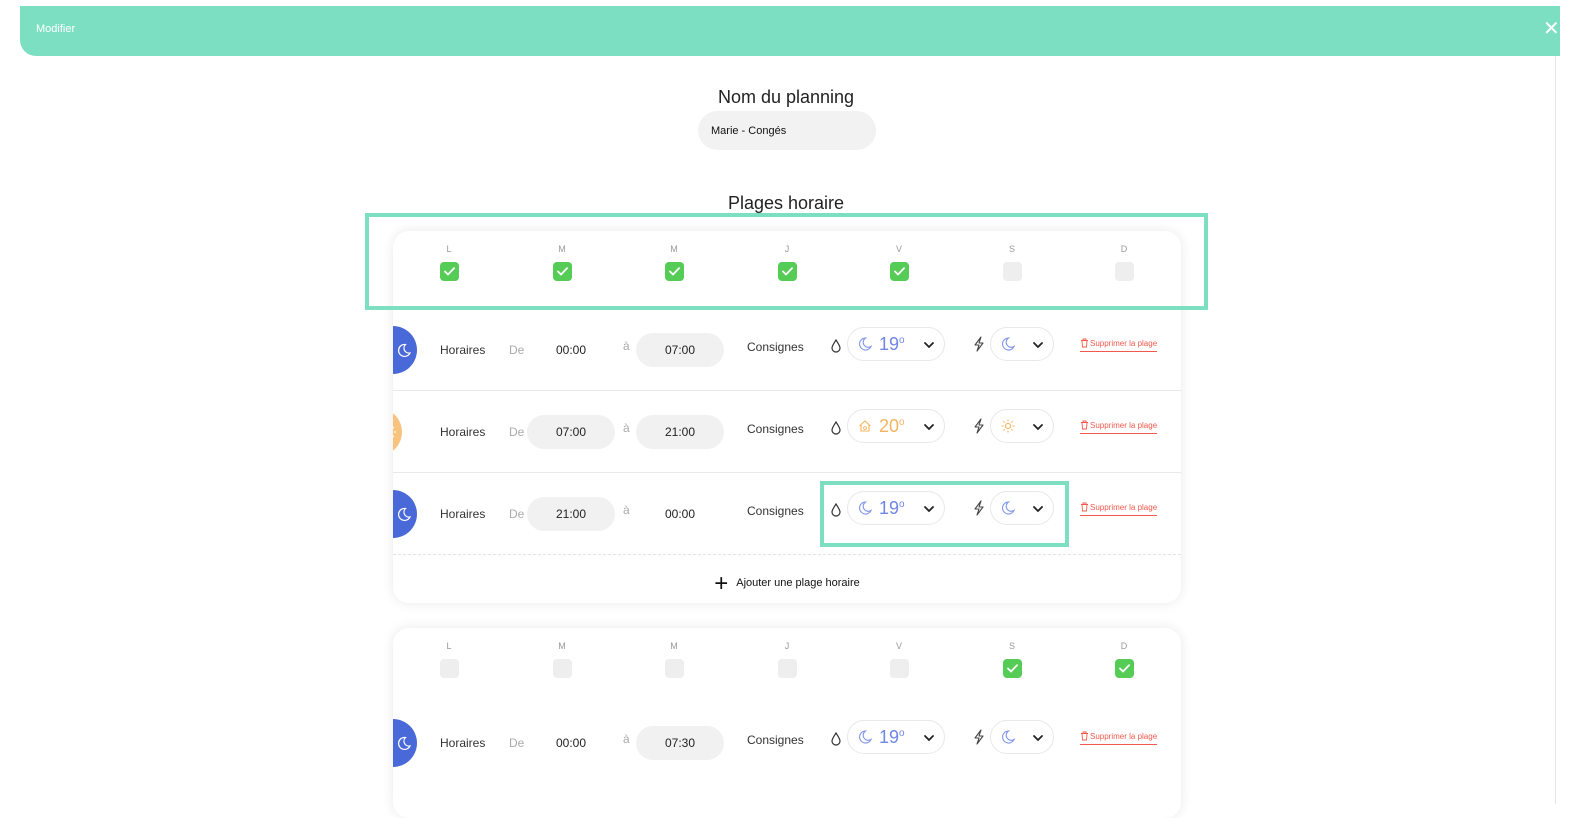  Describe the element at coordinates (889, 425) in the screenshot. I see `temperature-value: 20` at that location.